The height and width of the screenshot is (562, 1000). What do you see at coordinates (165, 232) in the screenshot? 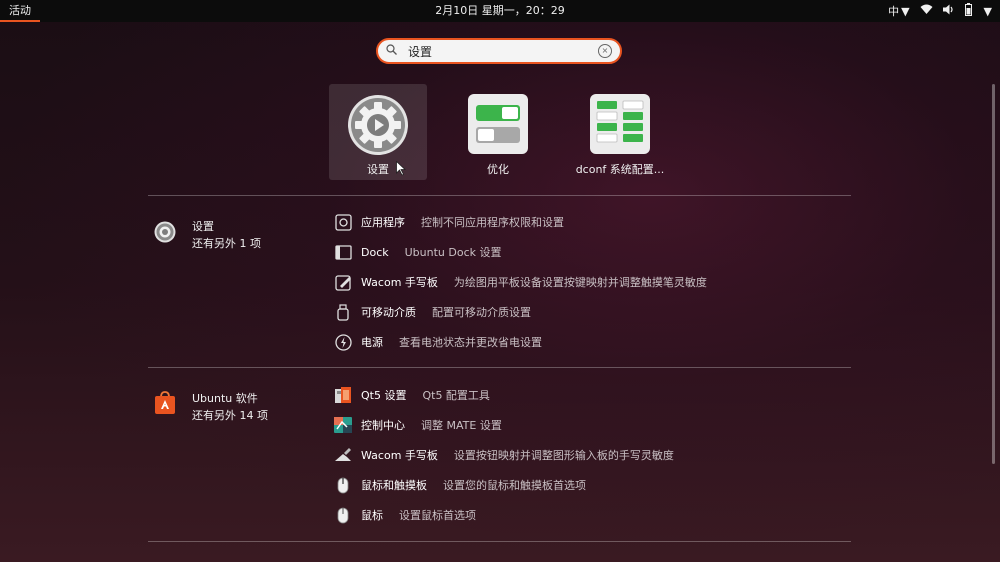
I see `settings-gear-icon` at bounding box center [165, 232].